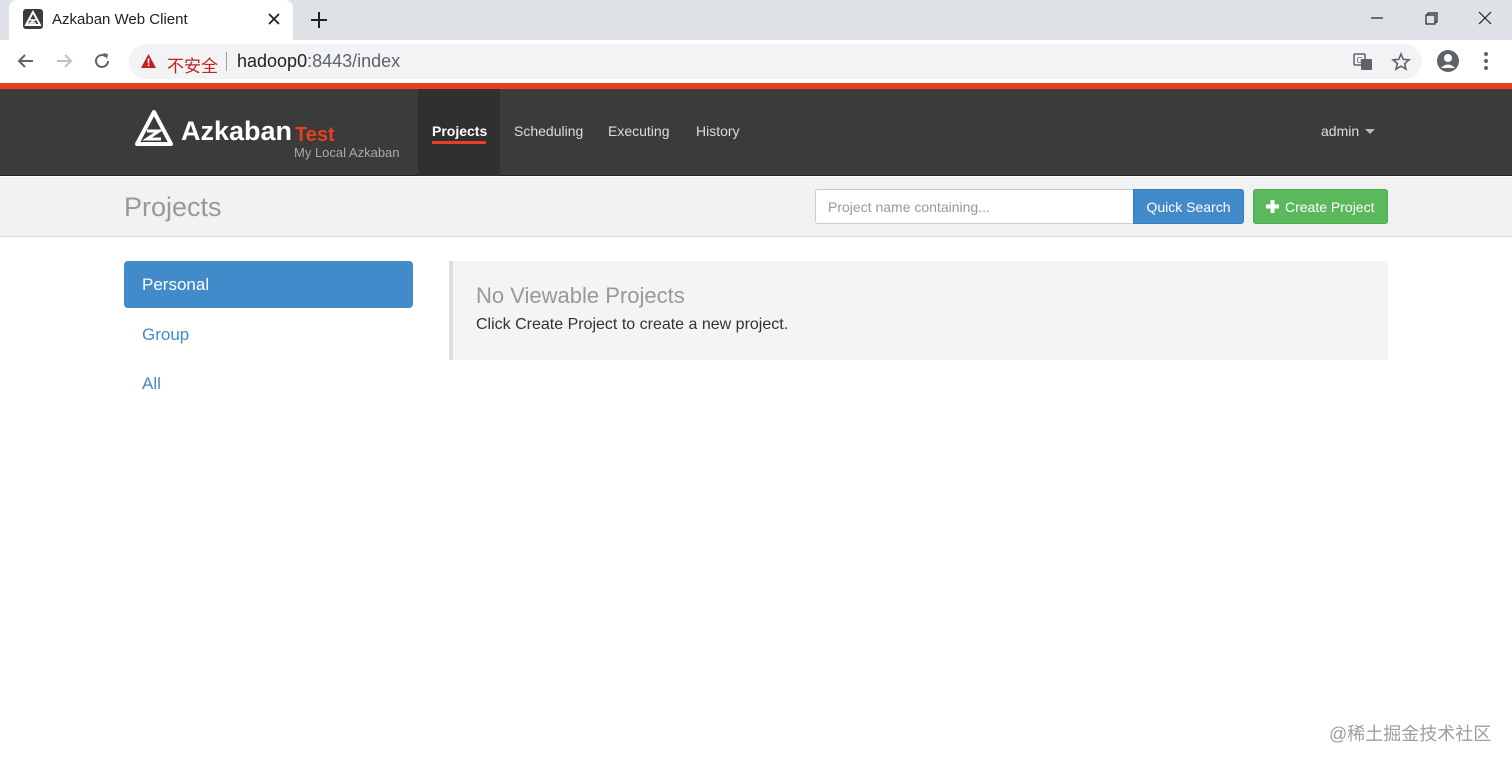  Describe the element at coordinates (33, 19) in the screenshot. I see `azkaban-favicon-icon` at that location.